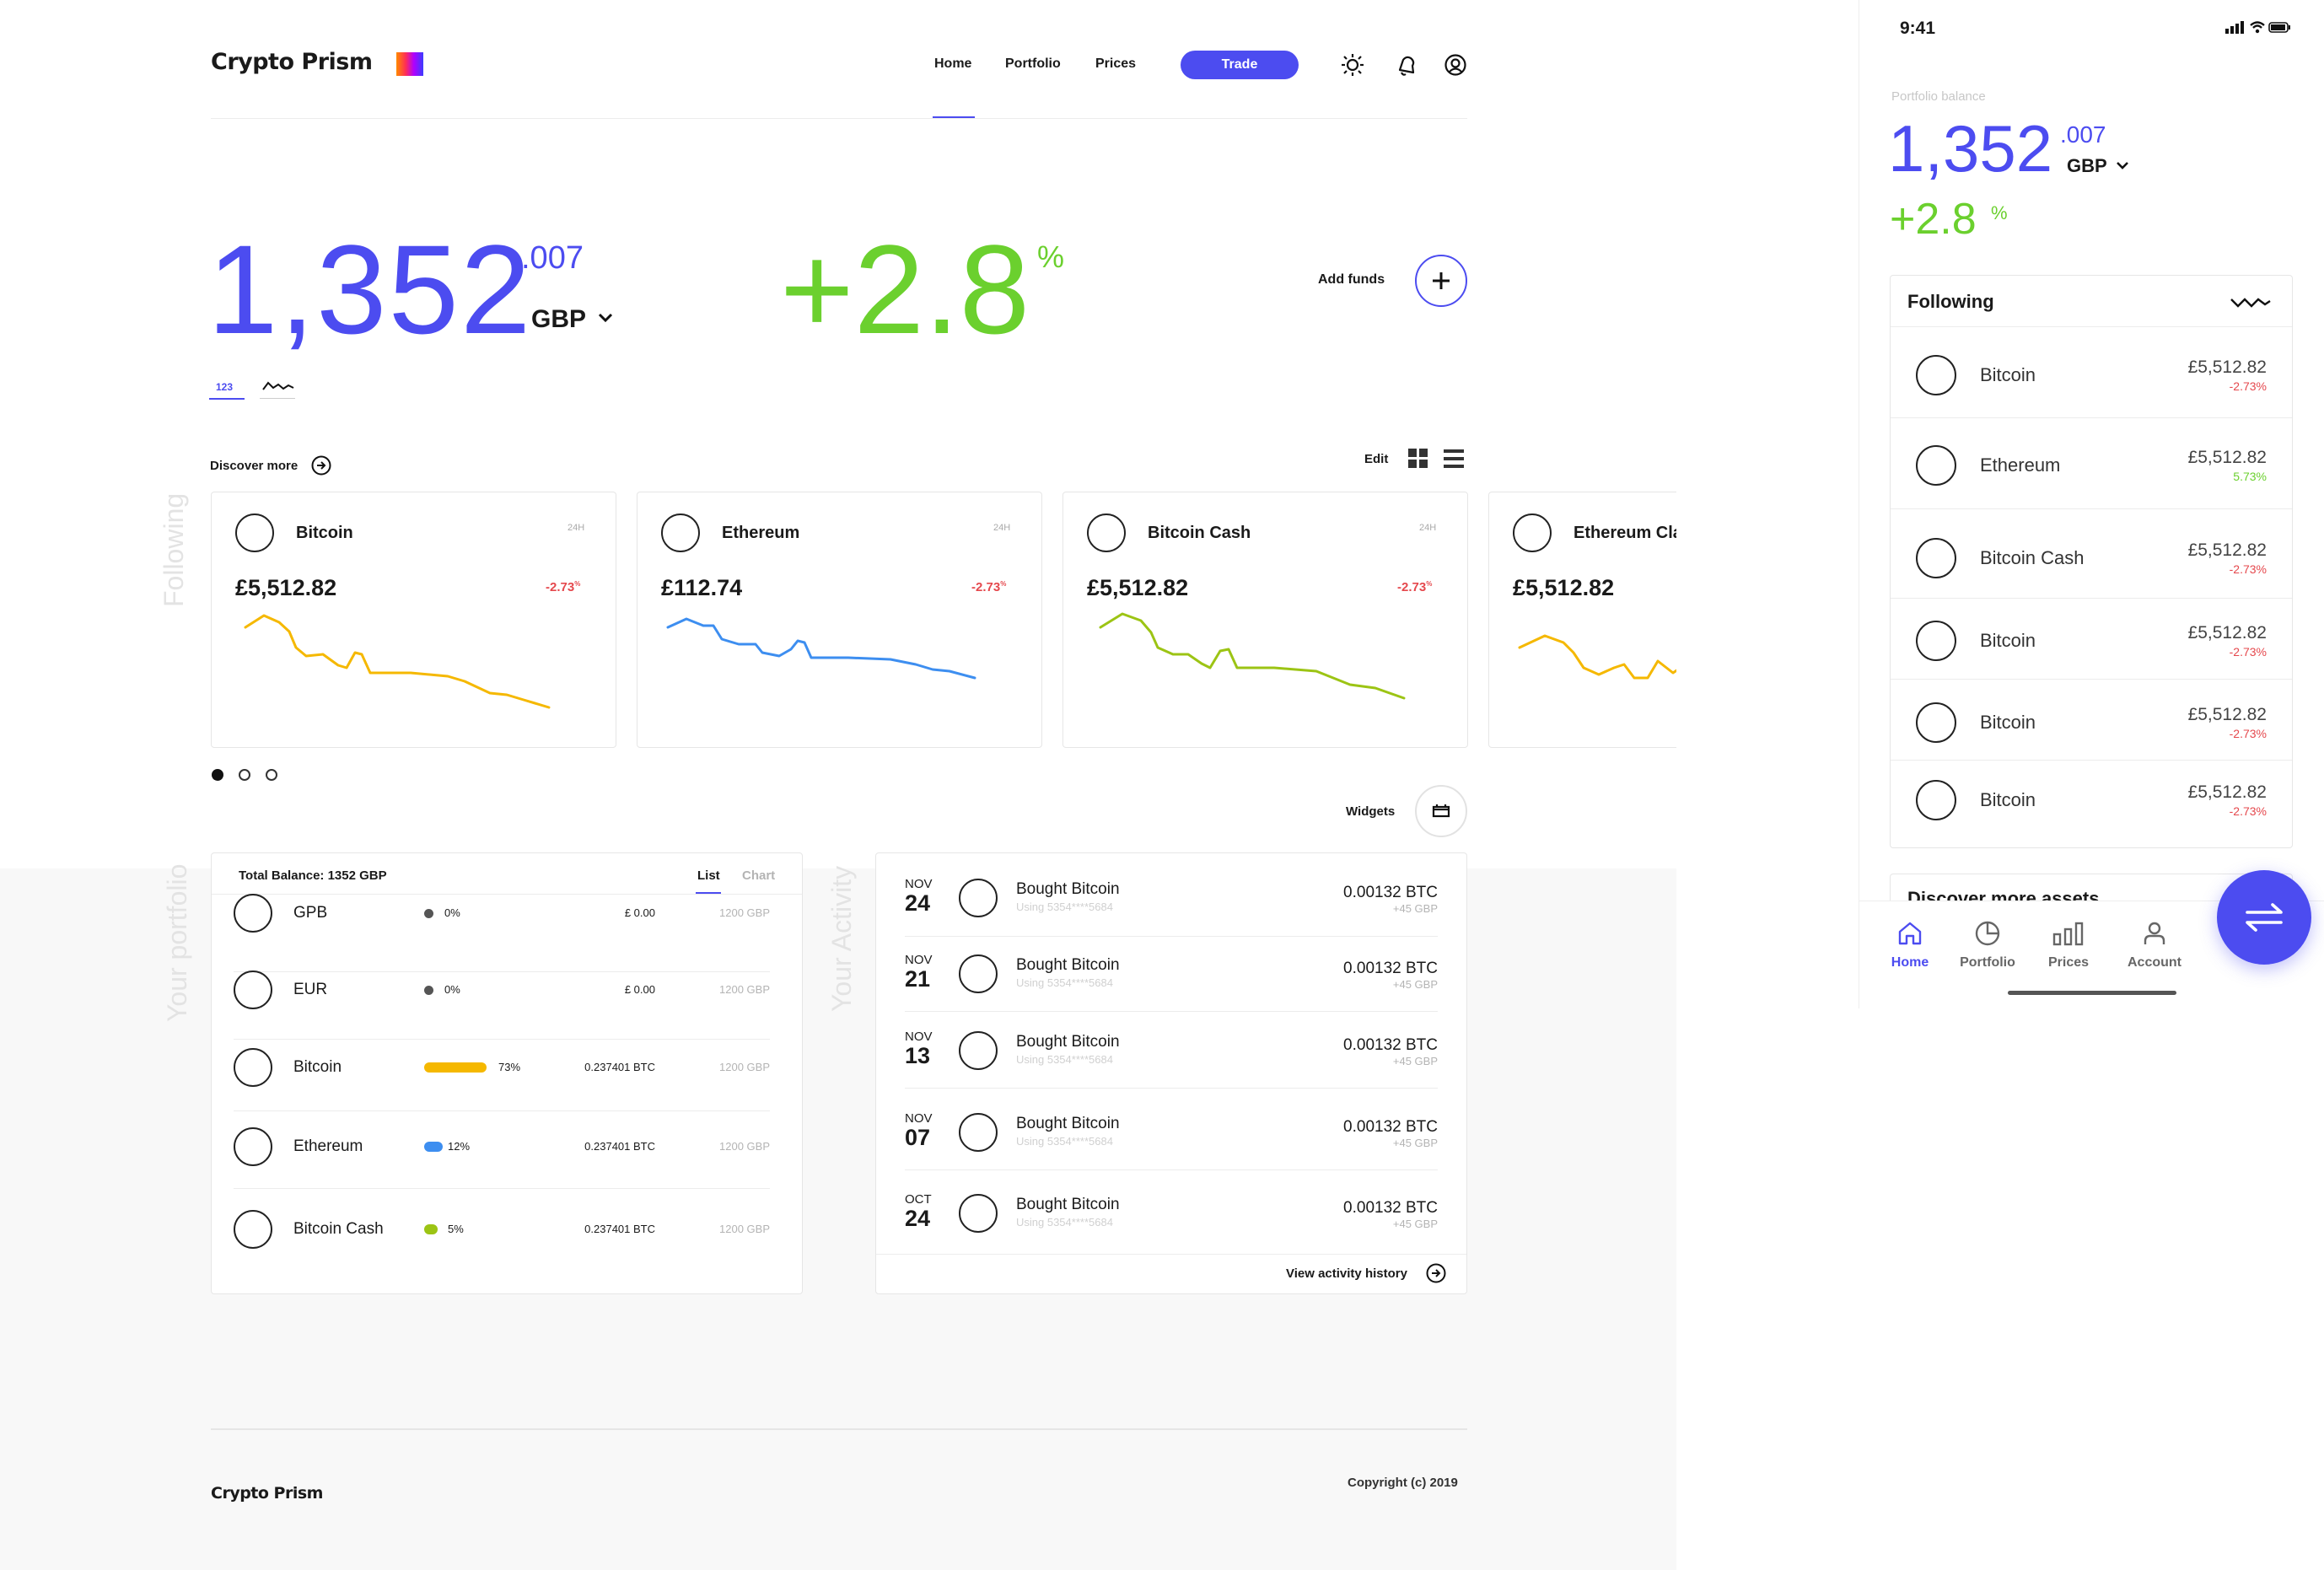 This screenshot has width=2324, height=1570. Describe the element at coordinates (324, 533) in the screenshot. I see `asset-name: Bitcoin` at that location.